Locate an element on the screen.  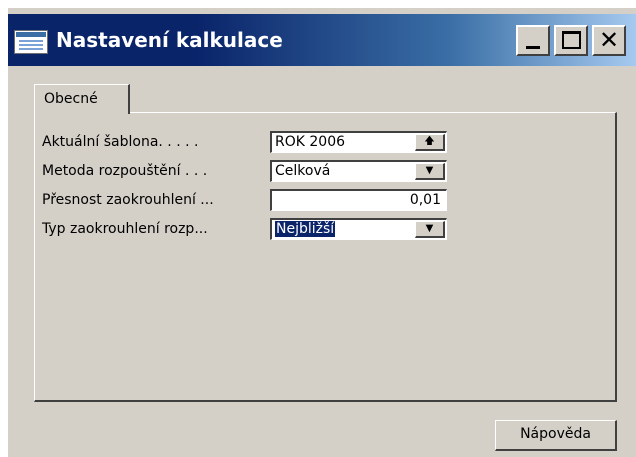
lookup-button: 🡅 is located at coordinates (430, 142).